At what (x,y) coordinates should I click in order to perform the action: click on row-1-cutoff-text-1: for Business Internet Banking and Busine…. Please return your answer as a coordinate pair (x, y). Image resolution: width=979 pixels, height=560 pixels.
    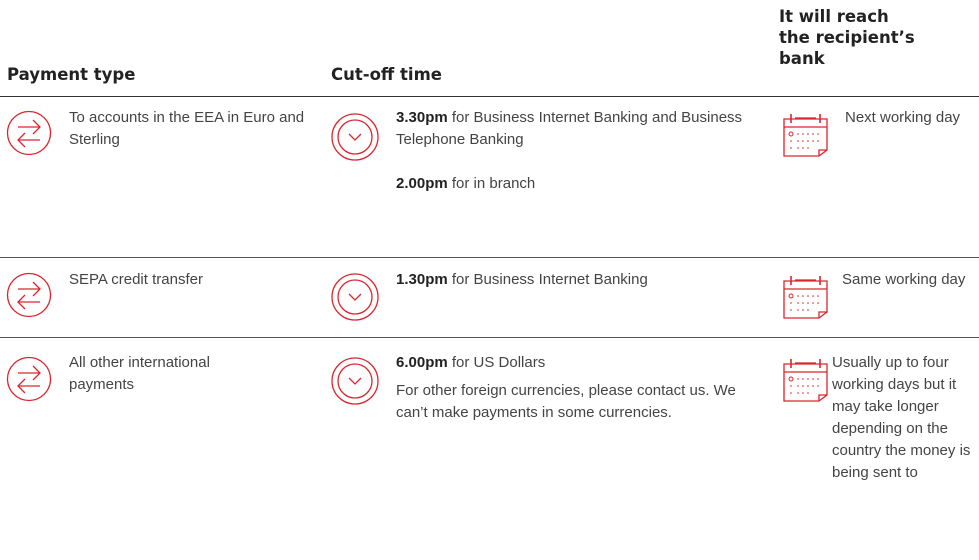
    Looking at the image, I should click on (569, 128).